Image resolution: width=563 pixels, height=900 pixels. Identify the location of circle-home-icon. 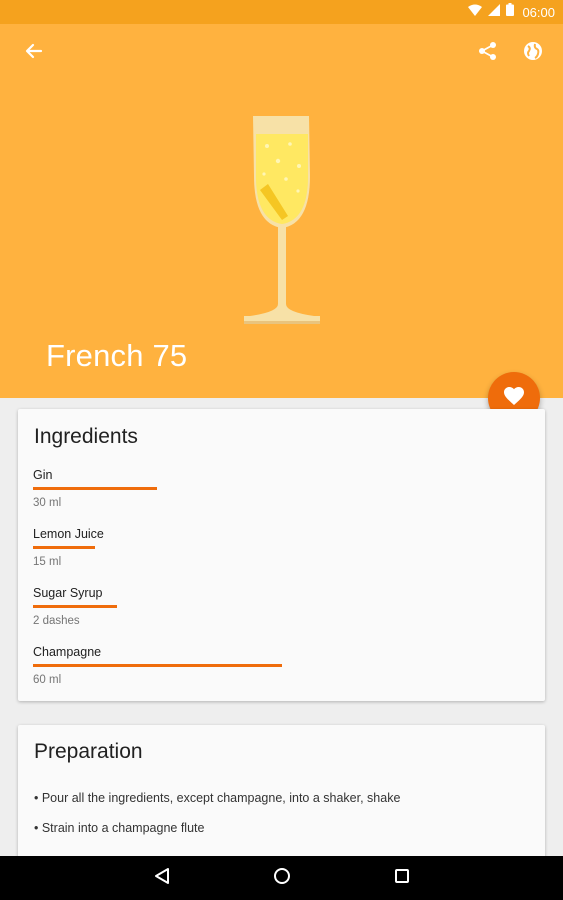
(282, 878).